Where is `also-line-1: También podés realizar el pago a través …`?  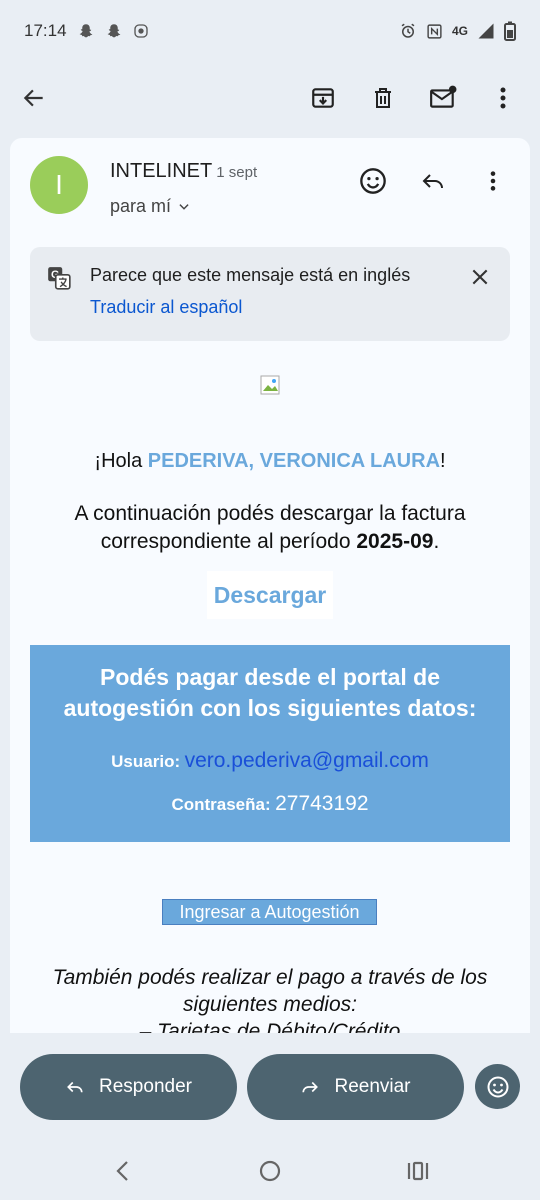
also-line-1: También podés realizar el pago a través … is located at coordinates (270, 977).